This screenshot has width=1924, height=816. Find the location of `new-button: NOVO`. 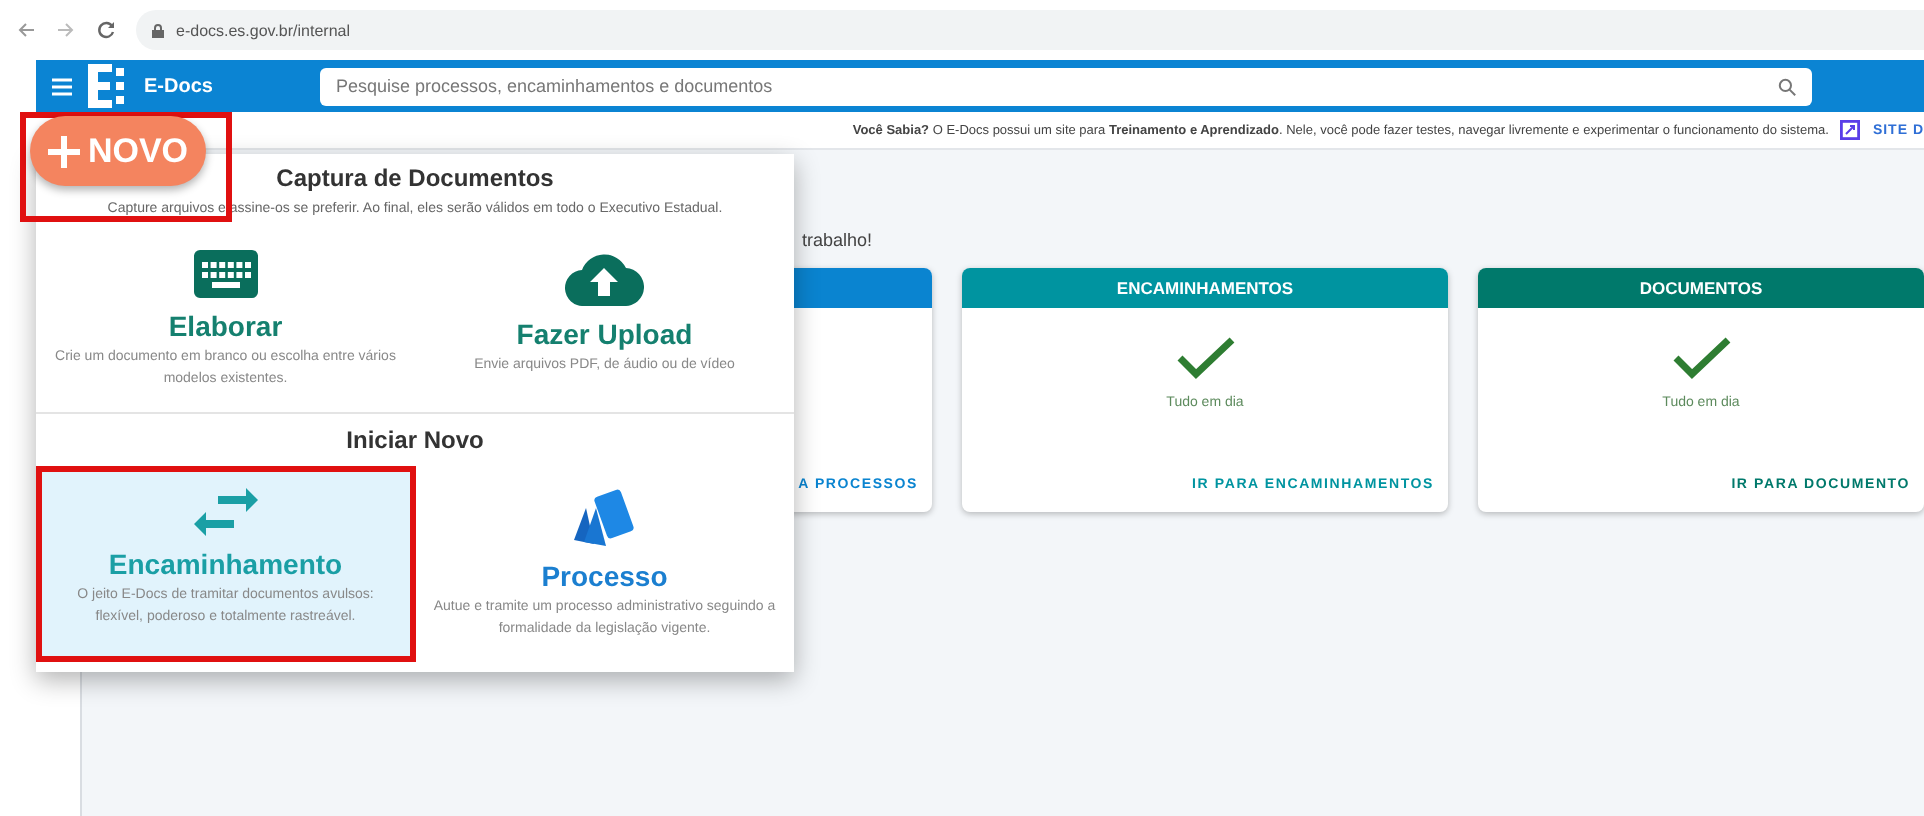

new-button: NOVO is located at coordinates (118, 151).